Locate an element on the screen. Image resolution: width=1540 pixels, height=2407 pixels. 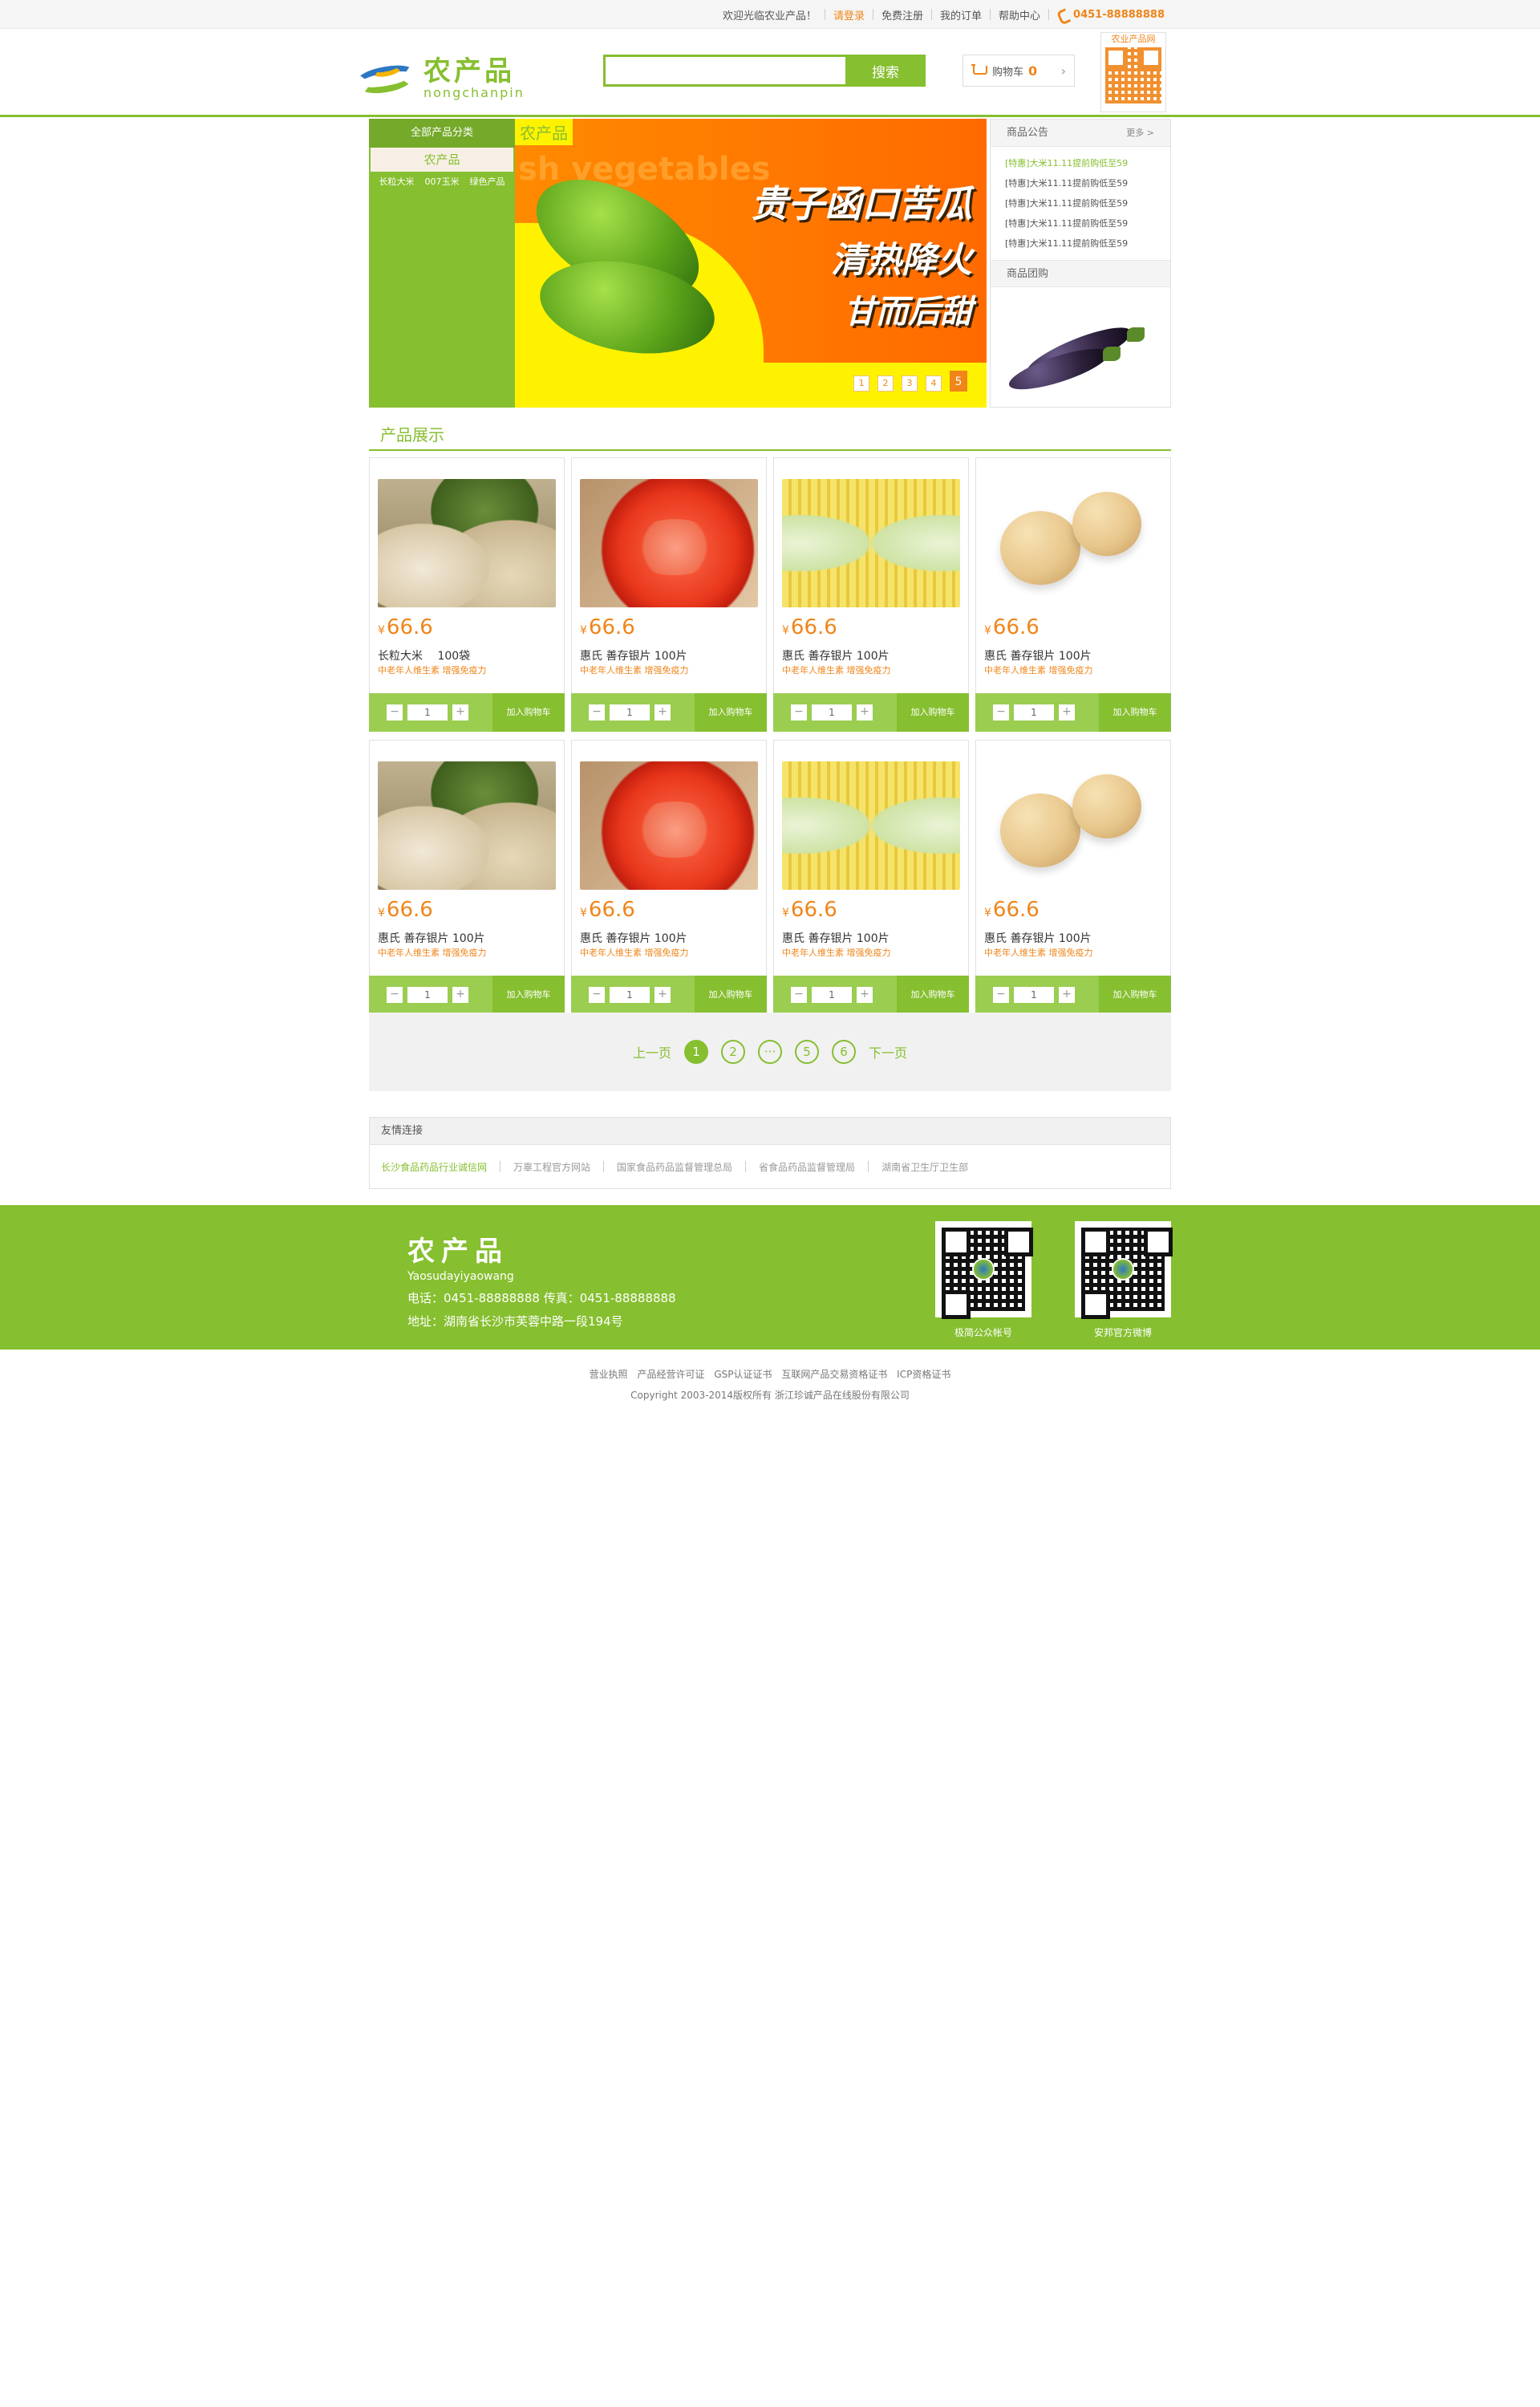
search-input is located at coordinates (724, 71).